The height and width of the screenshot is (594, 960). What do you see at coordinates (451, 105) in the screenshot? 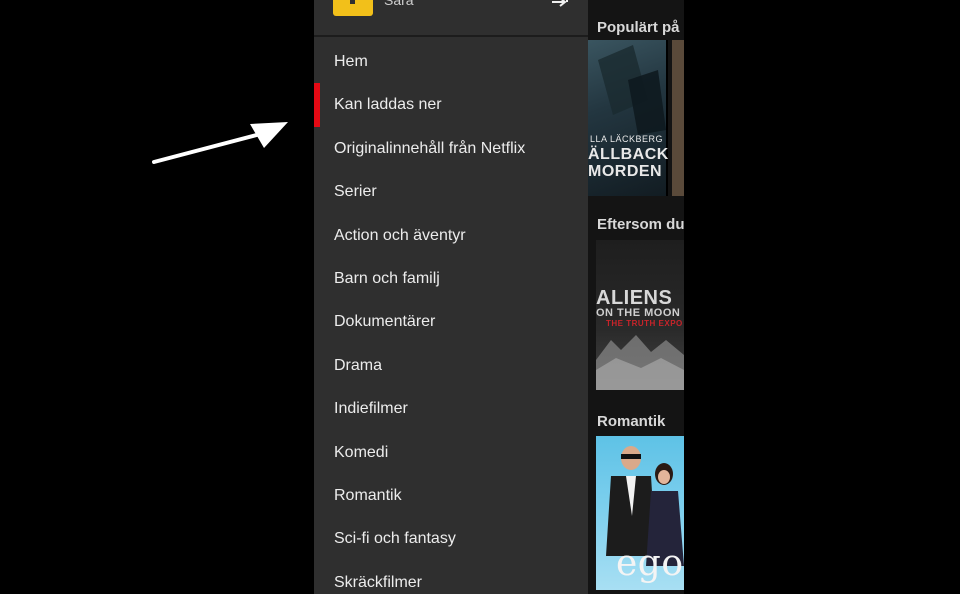
I see `menu-item-kan-laddas-ner: Kan laddas ner` at bounding box center [451, 105].